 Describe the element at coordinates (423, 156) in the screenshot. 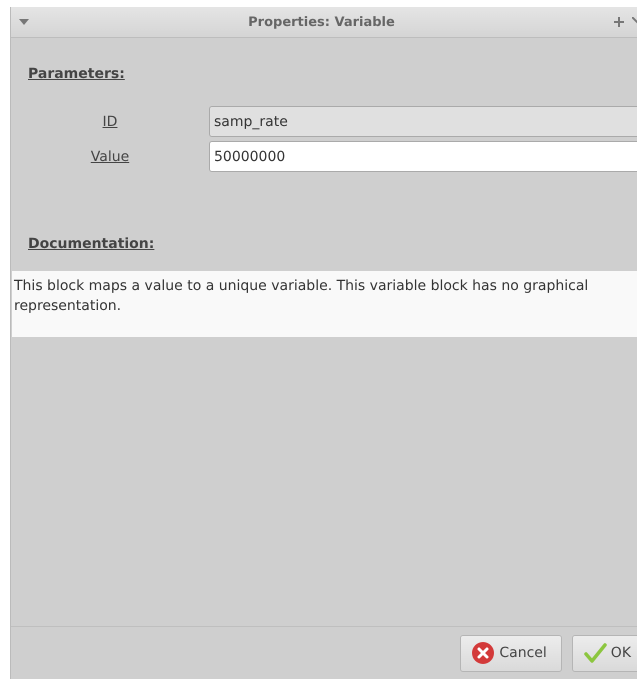

I see `input-field: 50000000` at that location.